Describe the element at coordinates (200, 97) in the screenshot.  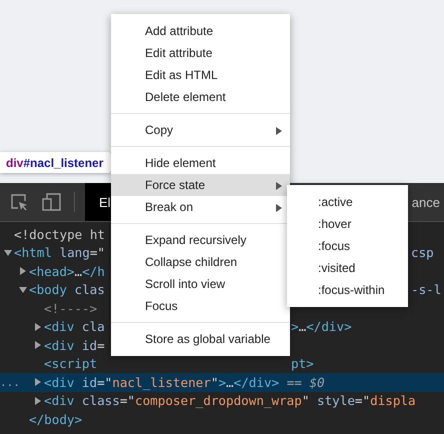
I see `menu-item: Delete element` at that location.